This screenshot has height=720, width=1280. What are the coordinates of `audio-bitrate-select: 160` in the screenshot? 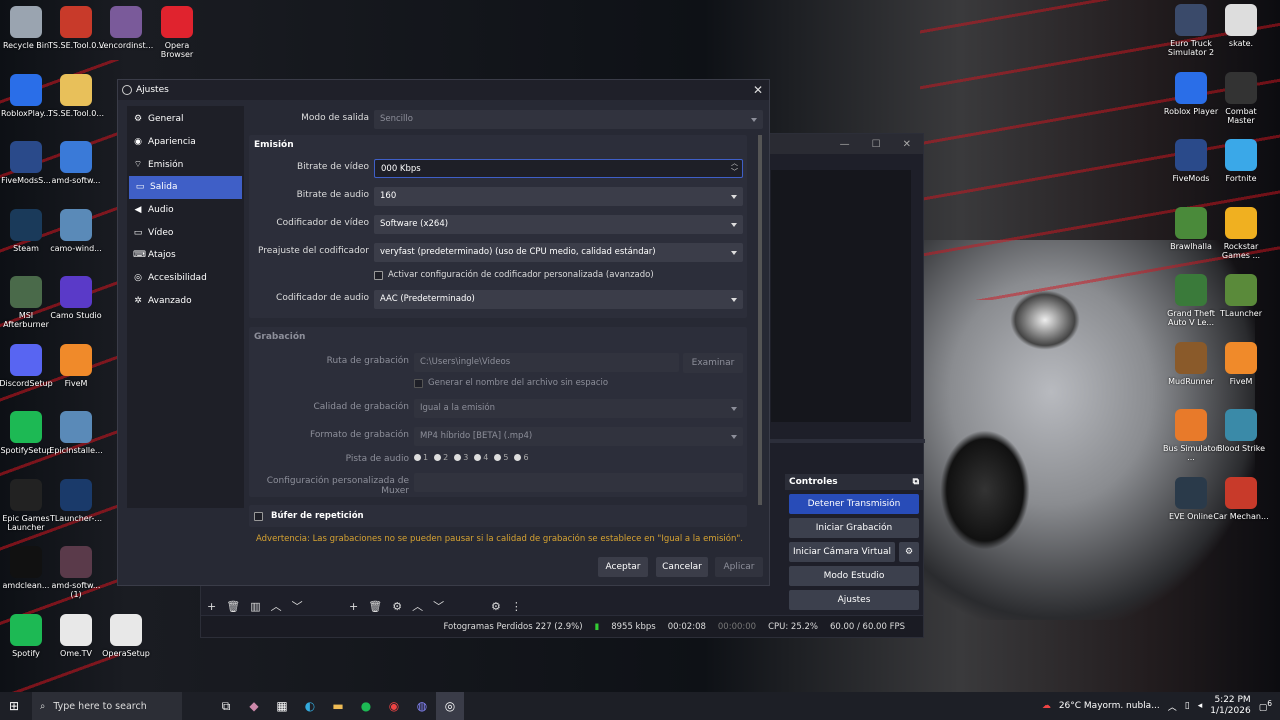 It's located at (558, 196).